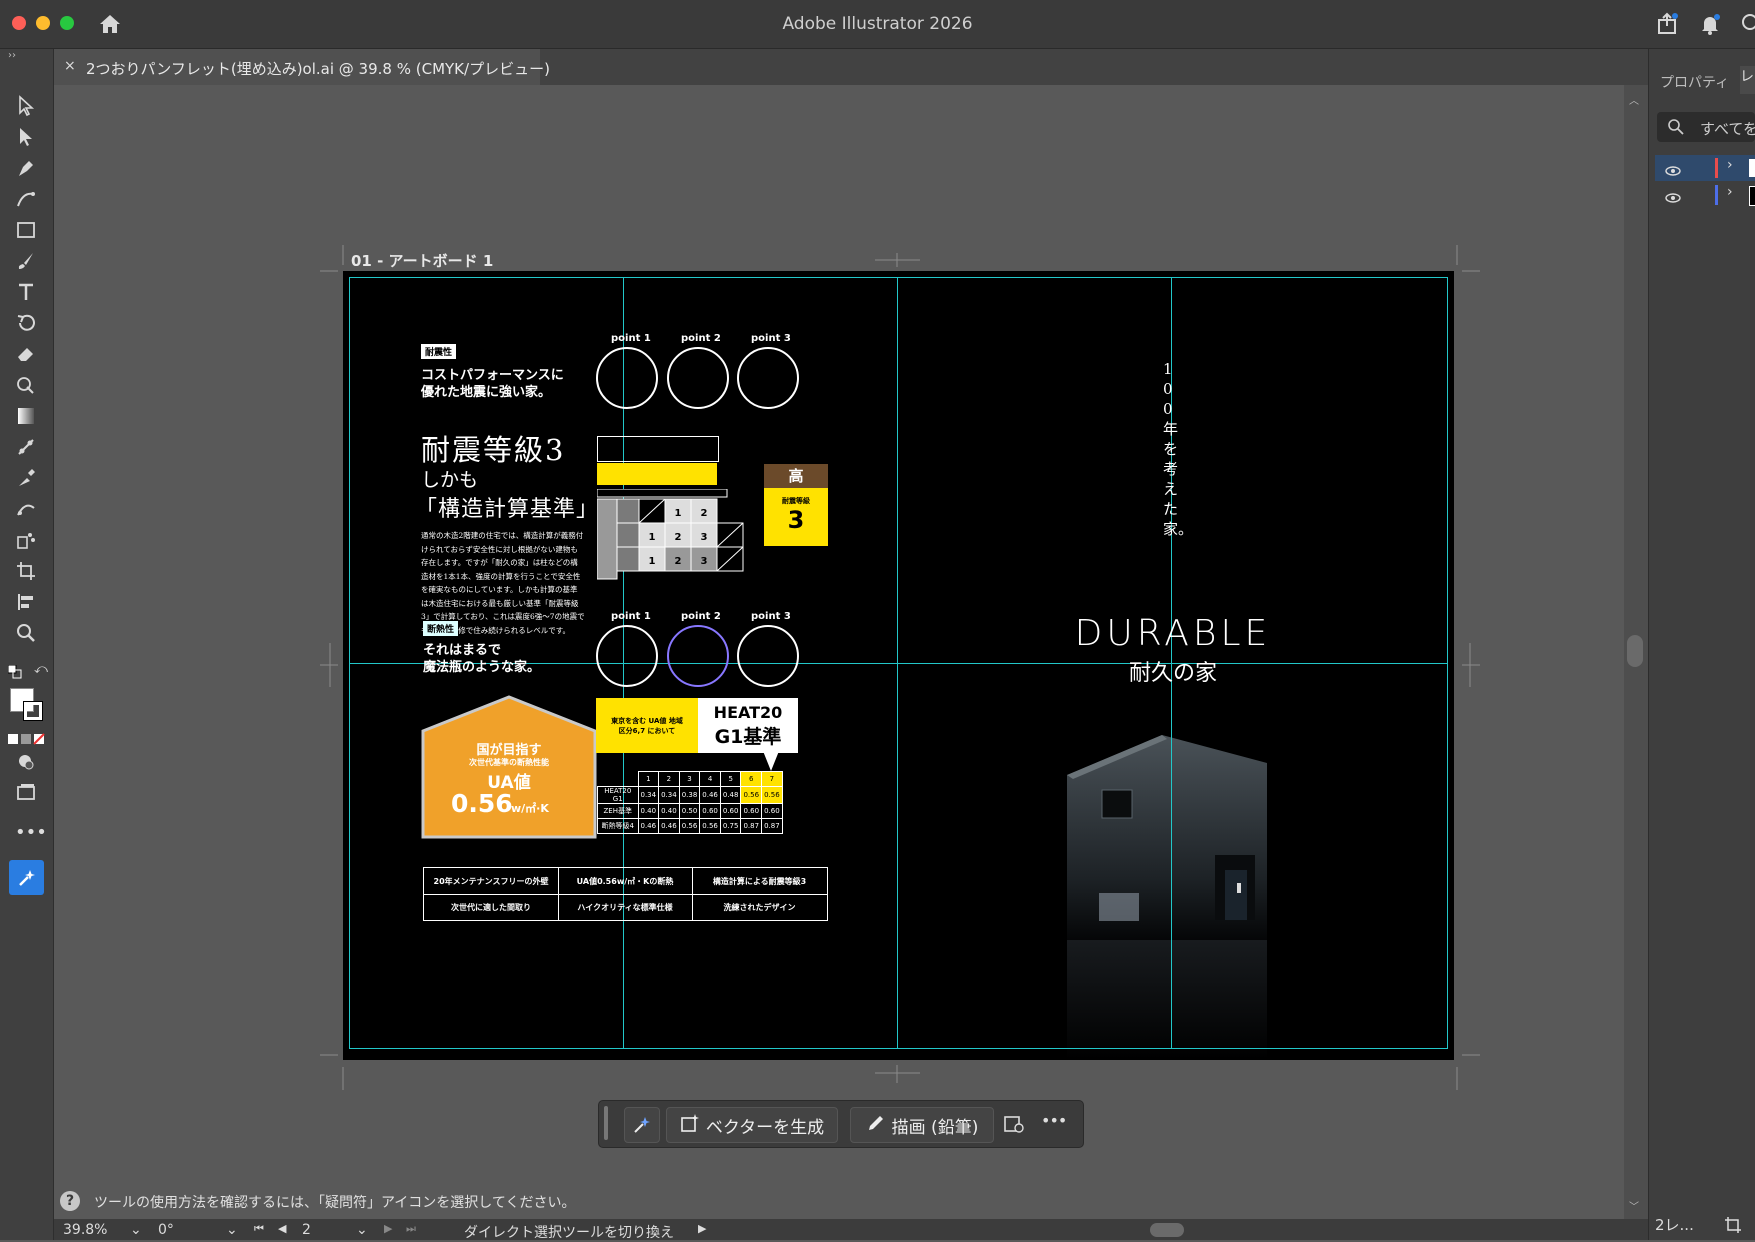 This screenshot has width=1755, height=1242. I want to click on more-tools-icon: •••, so click(31, 832).